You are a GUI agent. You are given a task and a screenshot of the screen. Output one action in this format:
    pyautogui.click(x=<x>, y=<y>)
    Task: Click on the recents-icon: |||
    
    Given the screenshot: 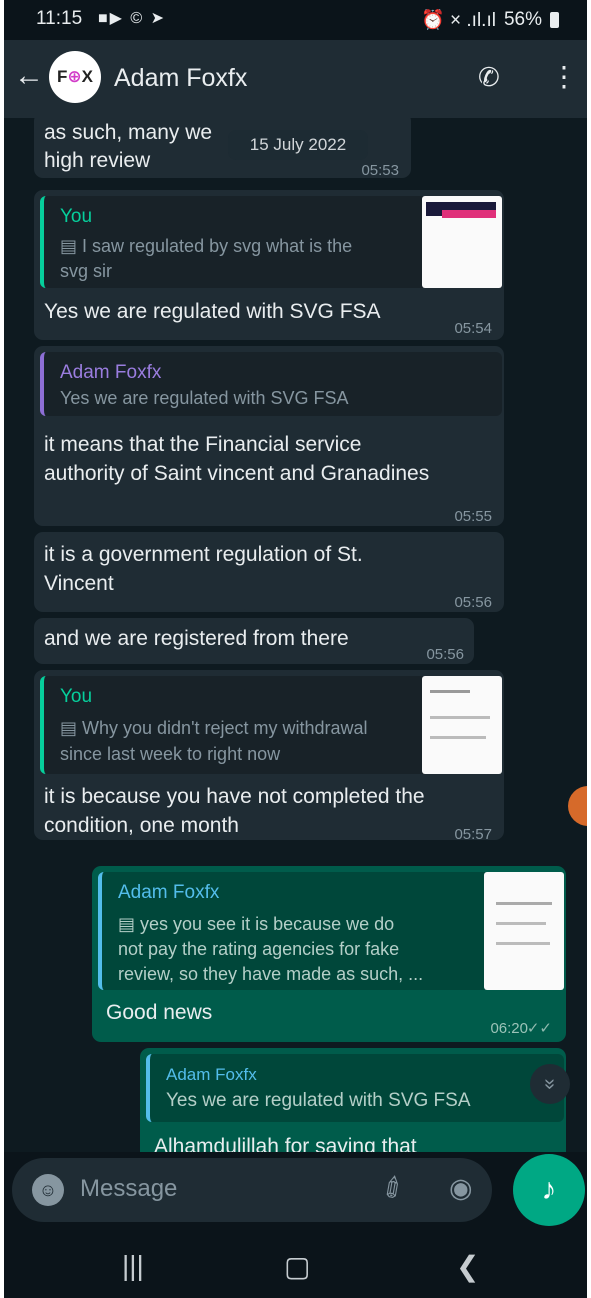 What is the action you would take?
    pyautogui.click(x=133, y=1266)
    